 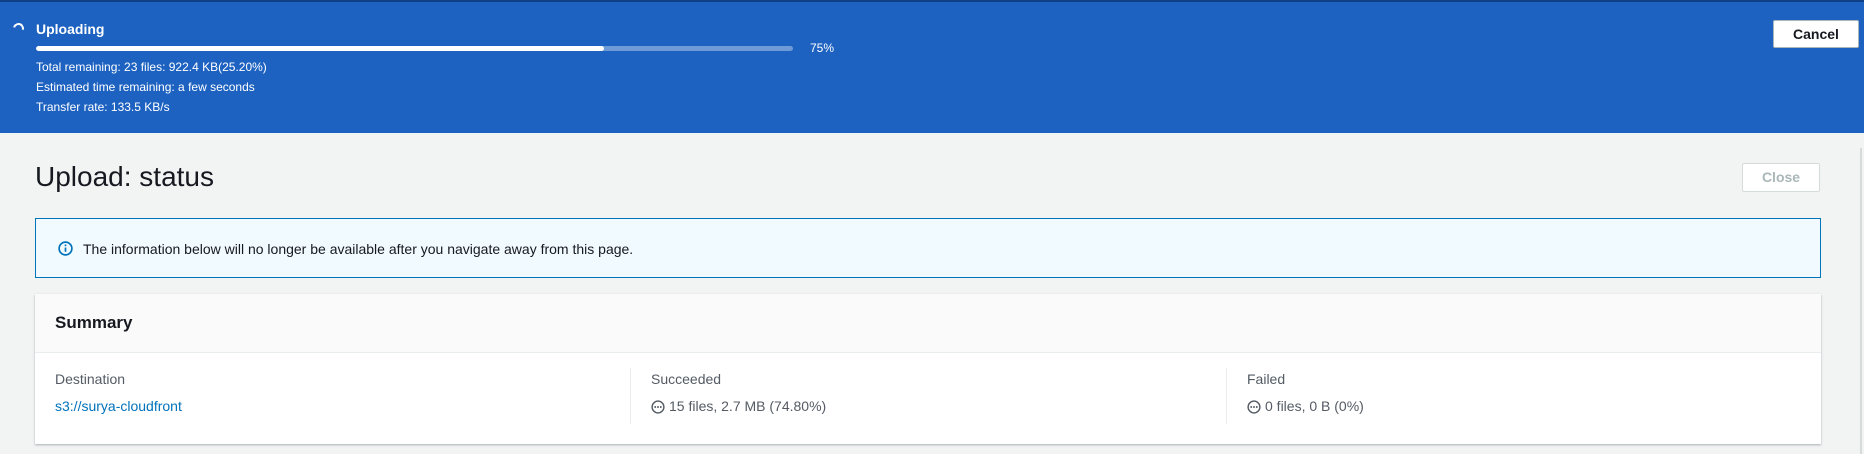 What do you see at coordinates (118, 406) in the screenshot?
I see `destination-link: s3://surya-cloudfront` at bounding box center [118, 406].